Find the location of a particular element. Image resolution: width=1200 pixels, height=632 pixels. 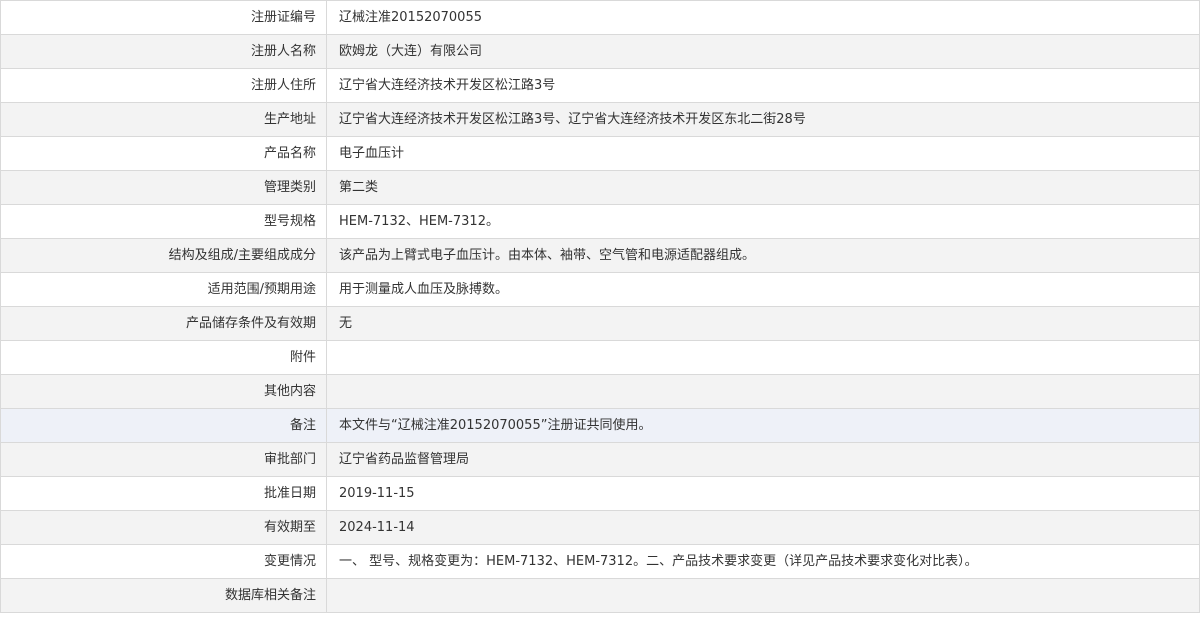

row-remarks: 备注 本文件与“辽械注准20152070055”注册证共同使用。 is located at coordinates (600, 426).